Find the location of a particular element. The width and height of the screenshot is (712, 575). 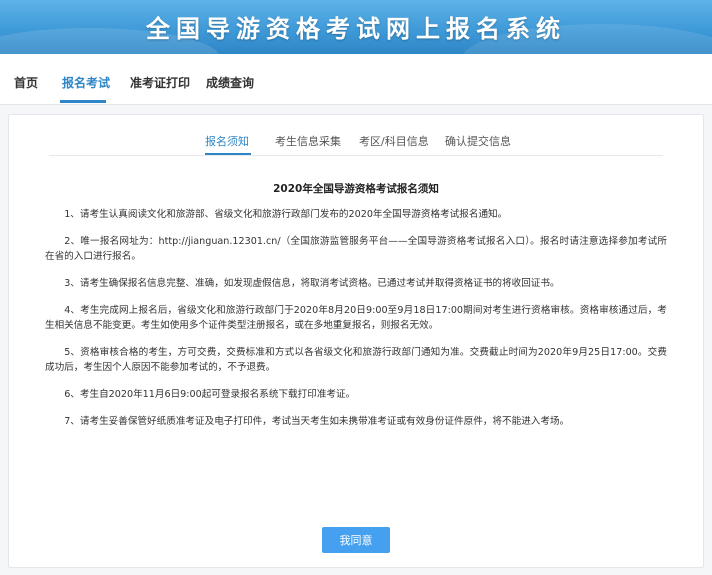

tab-confirm-submit: 确认提交信息 is located at coordinates (478, 141).